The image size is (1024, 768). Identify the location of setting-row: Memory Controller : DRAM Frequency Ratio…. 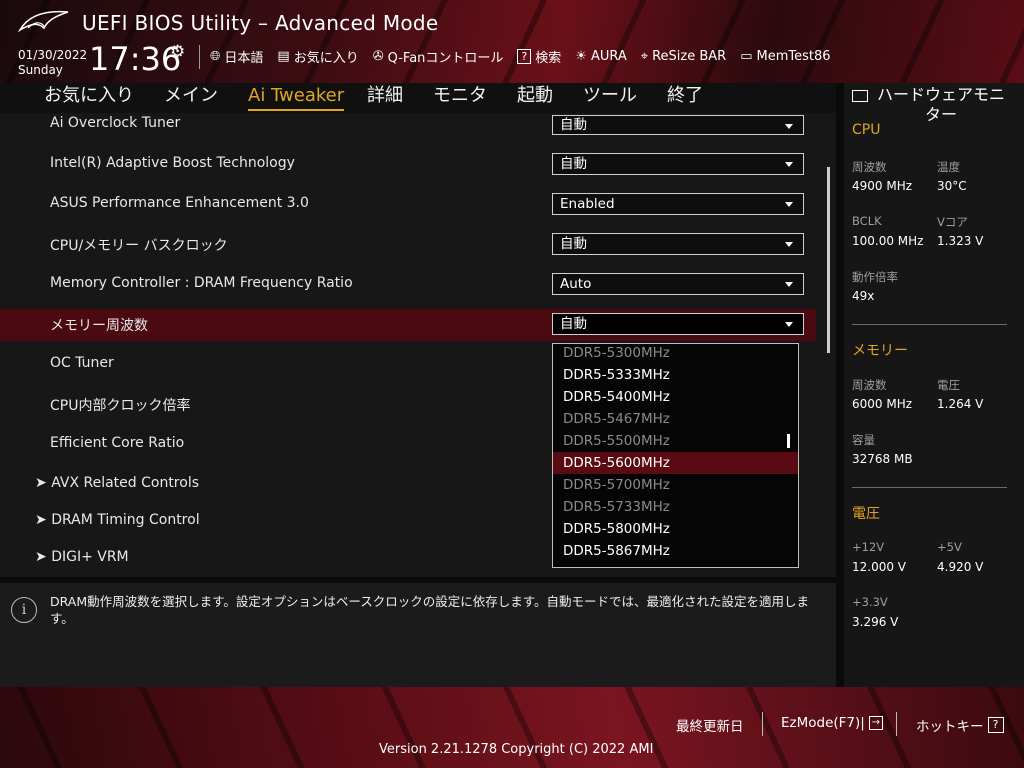
(408, 289).